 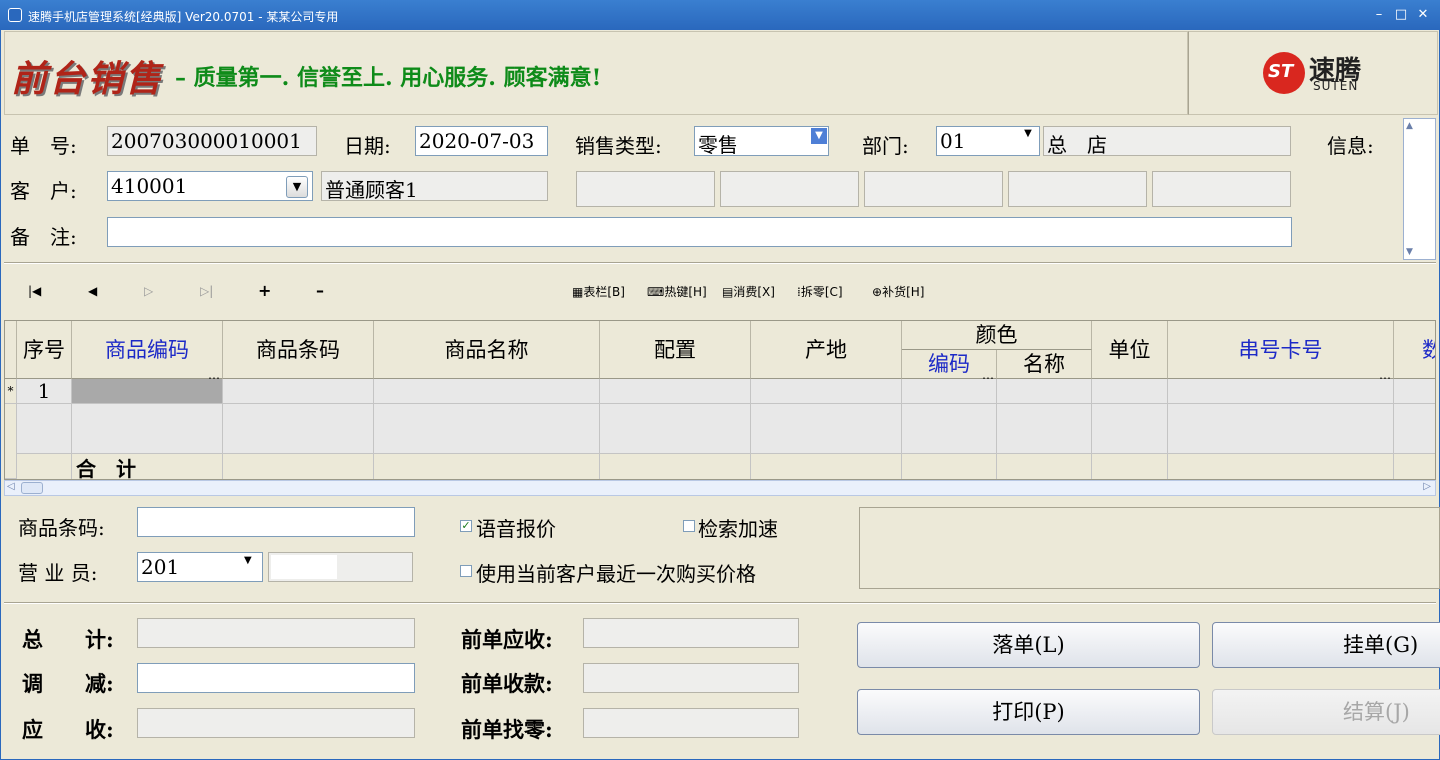 What do you see at coordinates (1281, 350) in the screenshot?
I see `col-serial: 串号卡号` at bounding box center [1281, 350].